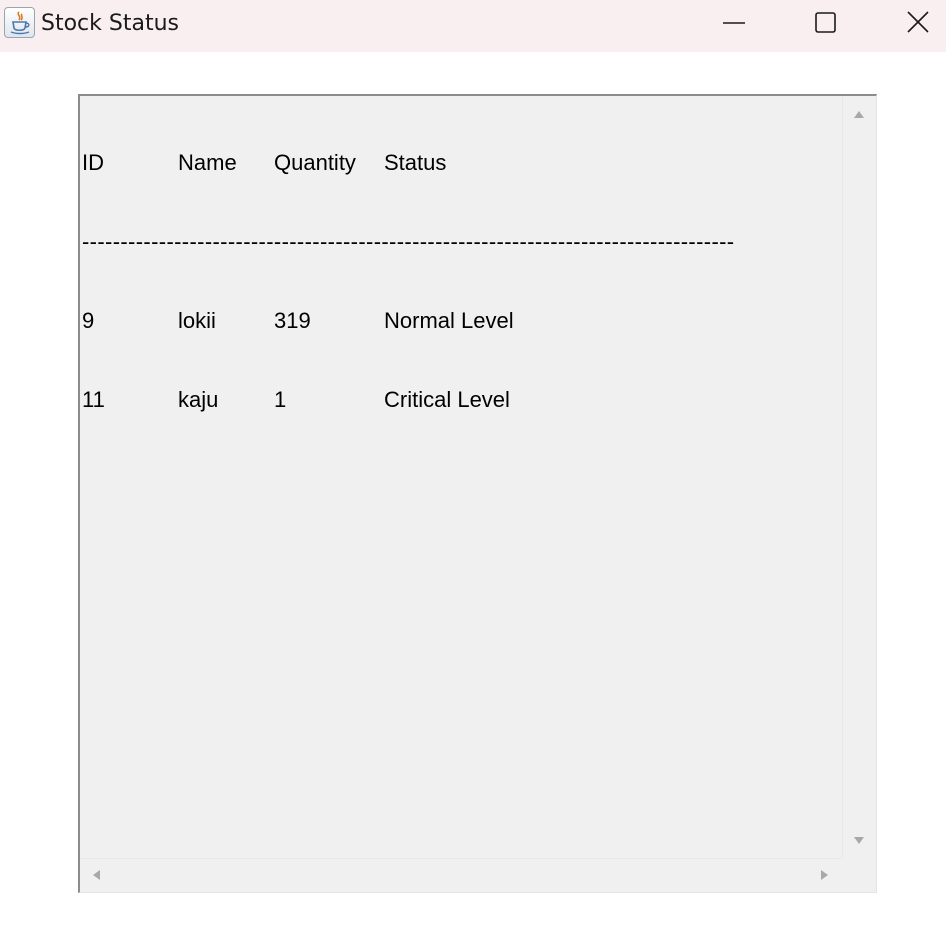 This screenshot has height=928, width=946. Describe the element at coordinates (859, 114) in the screenshot. I see `scroll-up-arrow-icon` at that location.